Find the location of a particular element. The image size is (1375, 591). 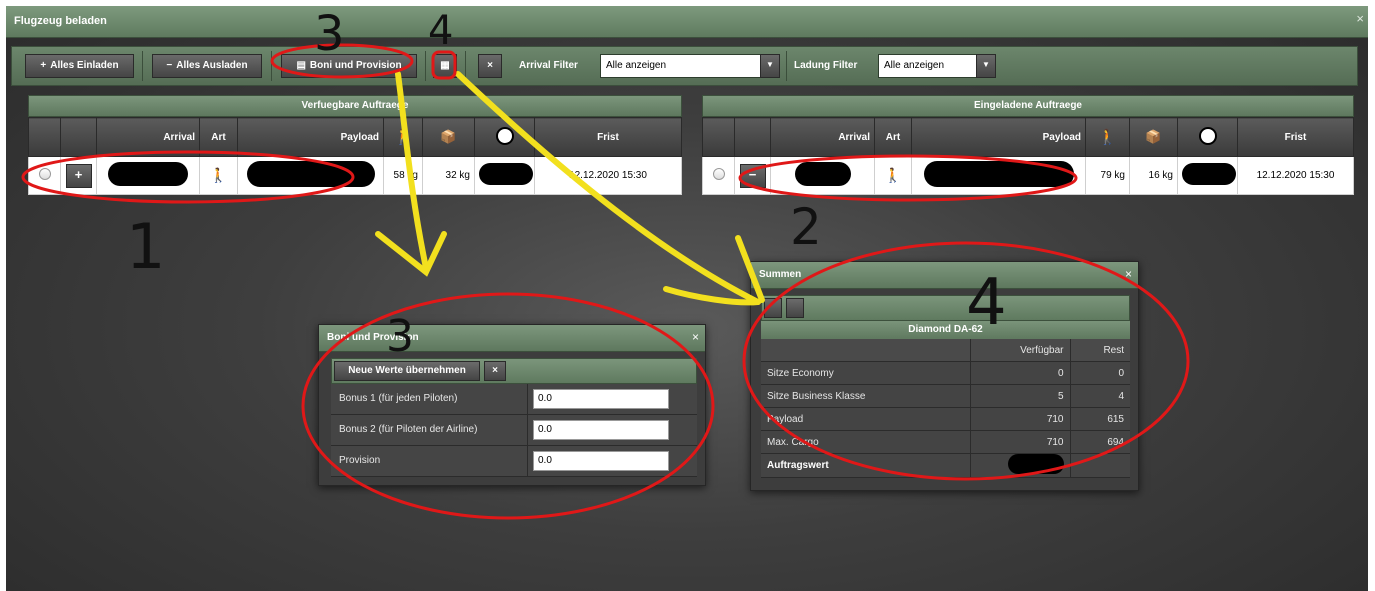

weight-cell: 79 kg is located at coordinates (1107, 175).